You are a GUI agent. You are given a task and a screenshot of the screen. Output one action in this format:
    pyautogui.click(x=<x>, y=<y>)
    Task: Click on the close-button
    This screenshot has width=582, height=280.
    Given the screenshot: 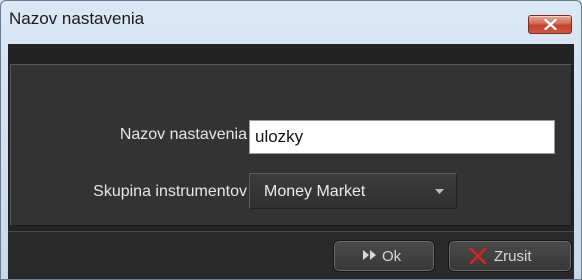 What is the action you would take?
    pyautogui.click(x=550, y=24)
    